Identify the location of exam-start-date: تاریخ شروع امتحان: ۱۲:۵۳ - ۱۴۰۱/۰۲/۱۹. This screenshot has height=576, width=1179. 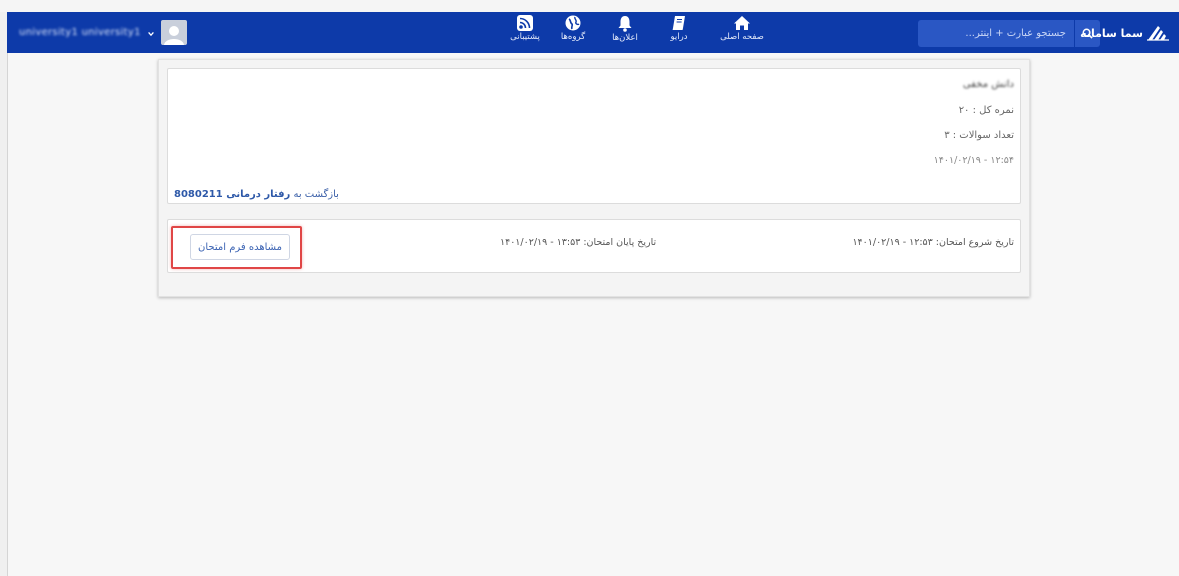
(933, 242).